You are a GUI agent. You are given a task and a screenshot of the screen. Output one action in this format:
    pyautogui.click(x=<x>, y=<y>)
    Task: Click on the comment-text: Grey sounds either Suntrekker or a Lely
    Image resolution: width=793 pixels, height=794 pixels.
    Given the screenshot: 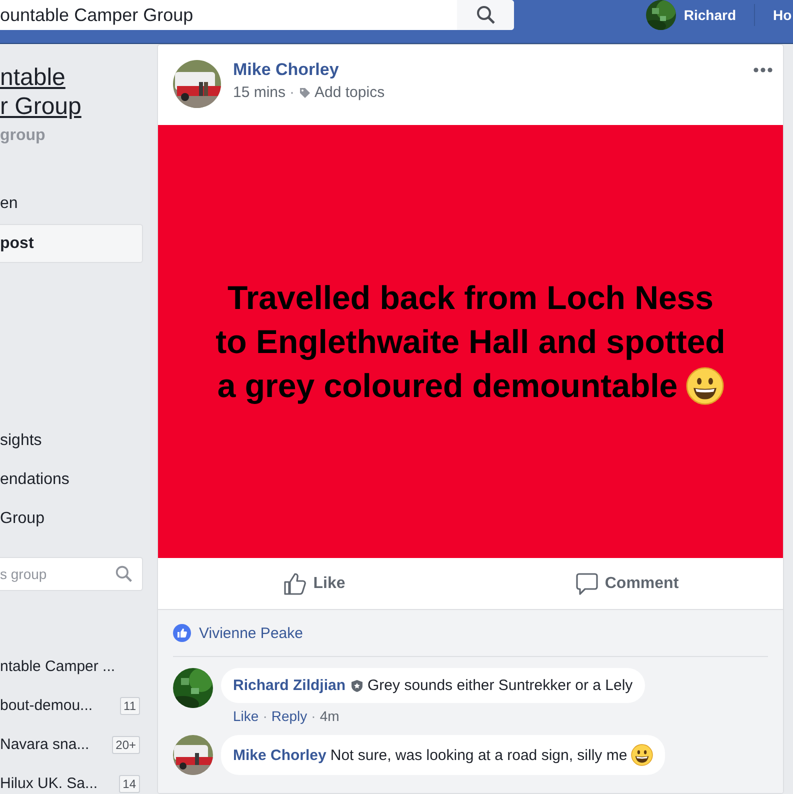 What is the action you would take?
    pyautogui.click(x=500, y=685)
    